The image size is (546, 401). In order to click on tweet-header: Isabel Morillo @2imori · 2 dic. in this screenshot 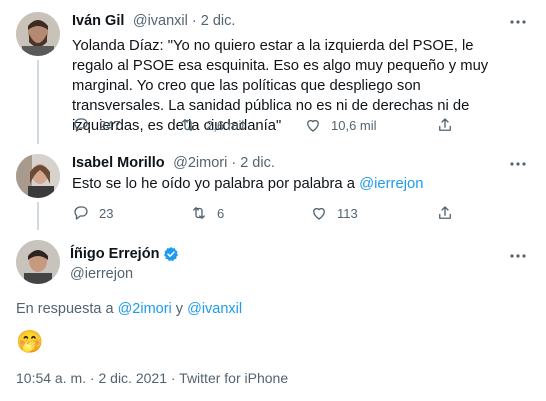, I will do `click(173, 163)`.